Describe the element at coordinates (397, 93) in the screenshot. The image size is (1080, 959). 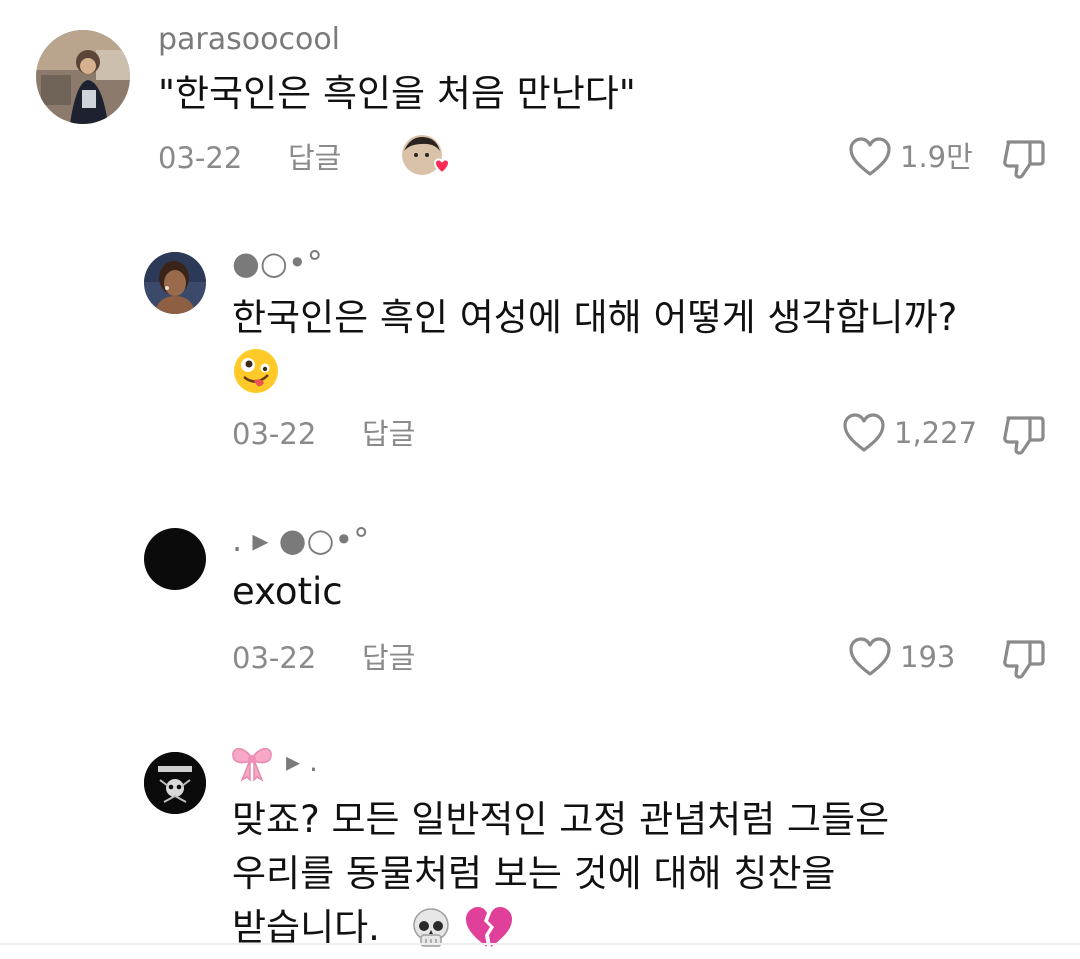
I see `comment-text: "한국인은 흑인을 처음 만난다"` at that location.